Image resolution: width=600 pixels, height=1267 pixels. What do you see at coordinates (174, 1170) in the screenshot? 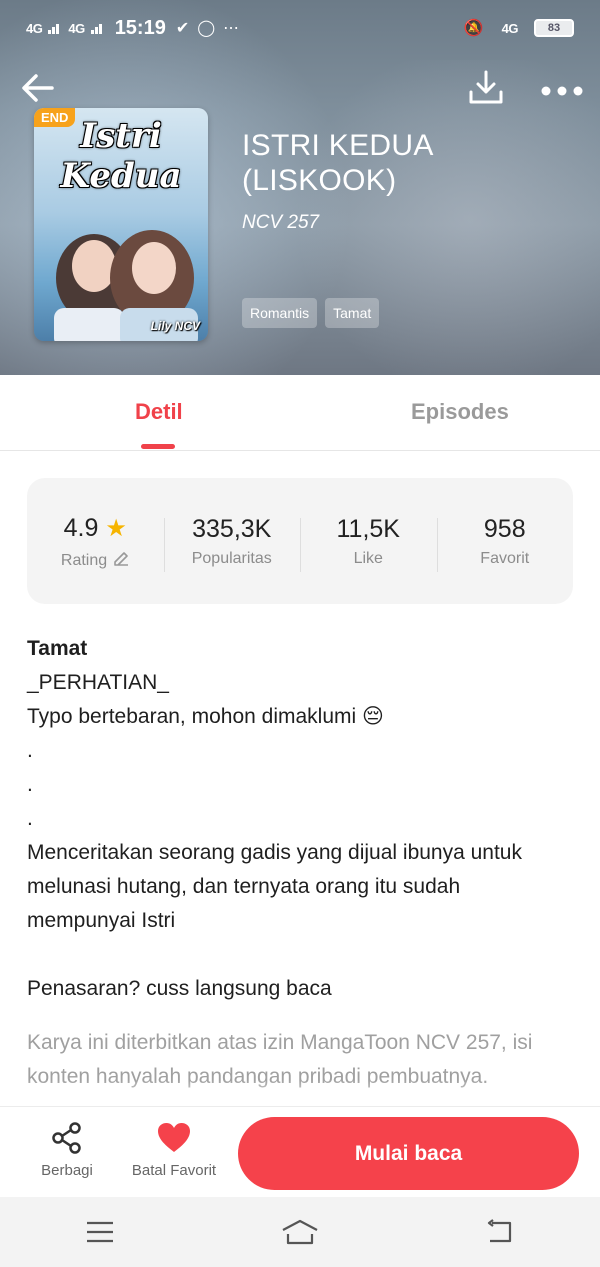
I see `favorite-label: Batal Favorit` at bounding box center [174, 1170].